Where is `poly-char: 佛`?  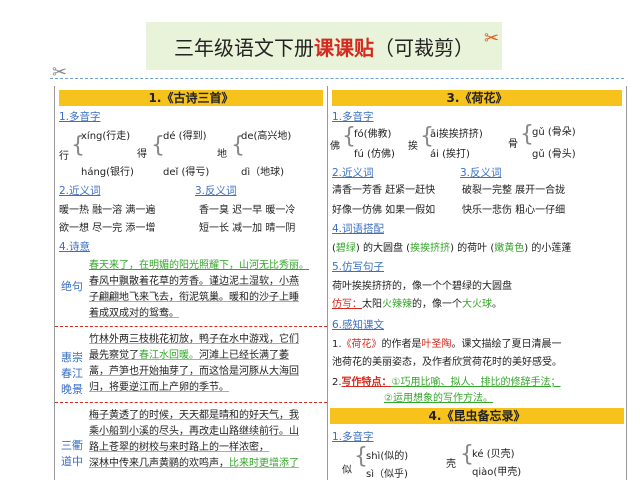 poly-char: 佛 is located at coordinates (335, 146).